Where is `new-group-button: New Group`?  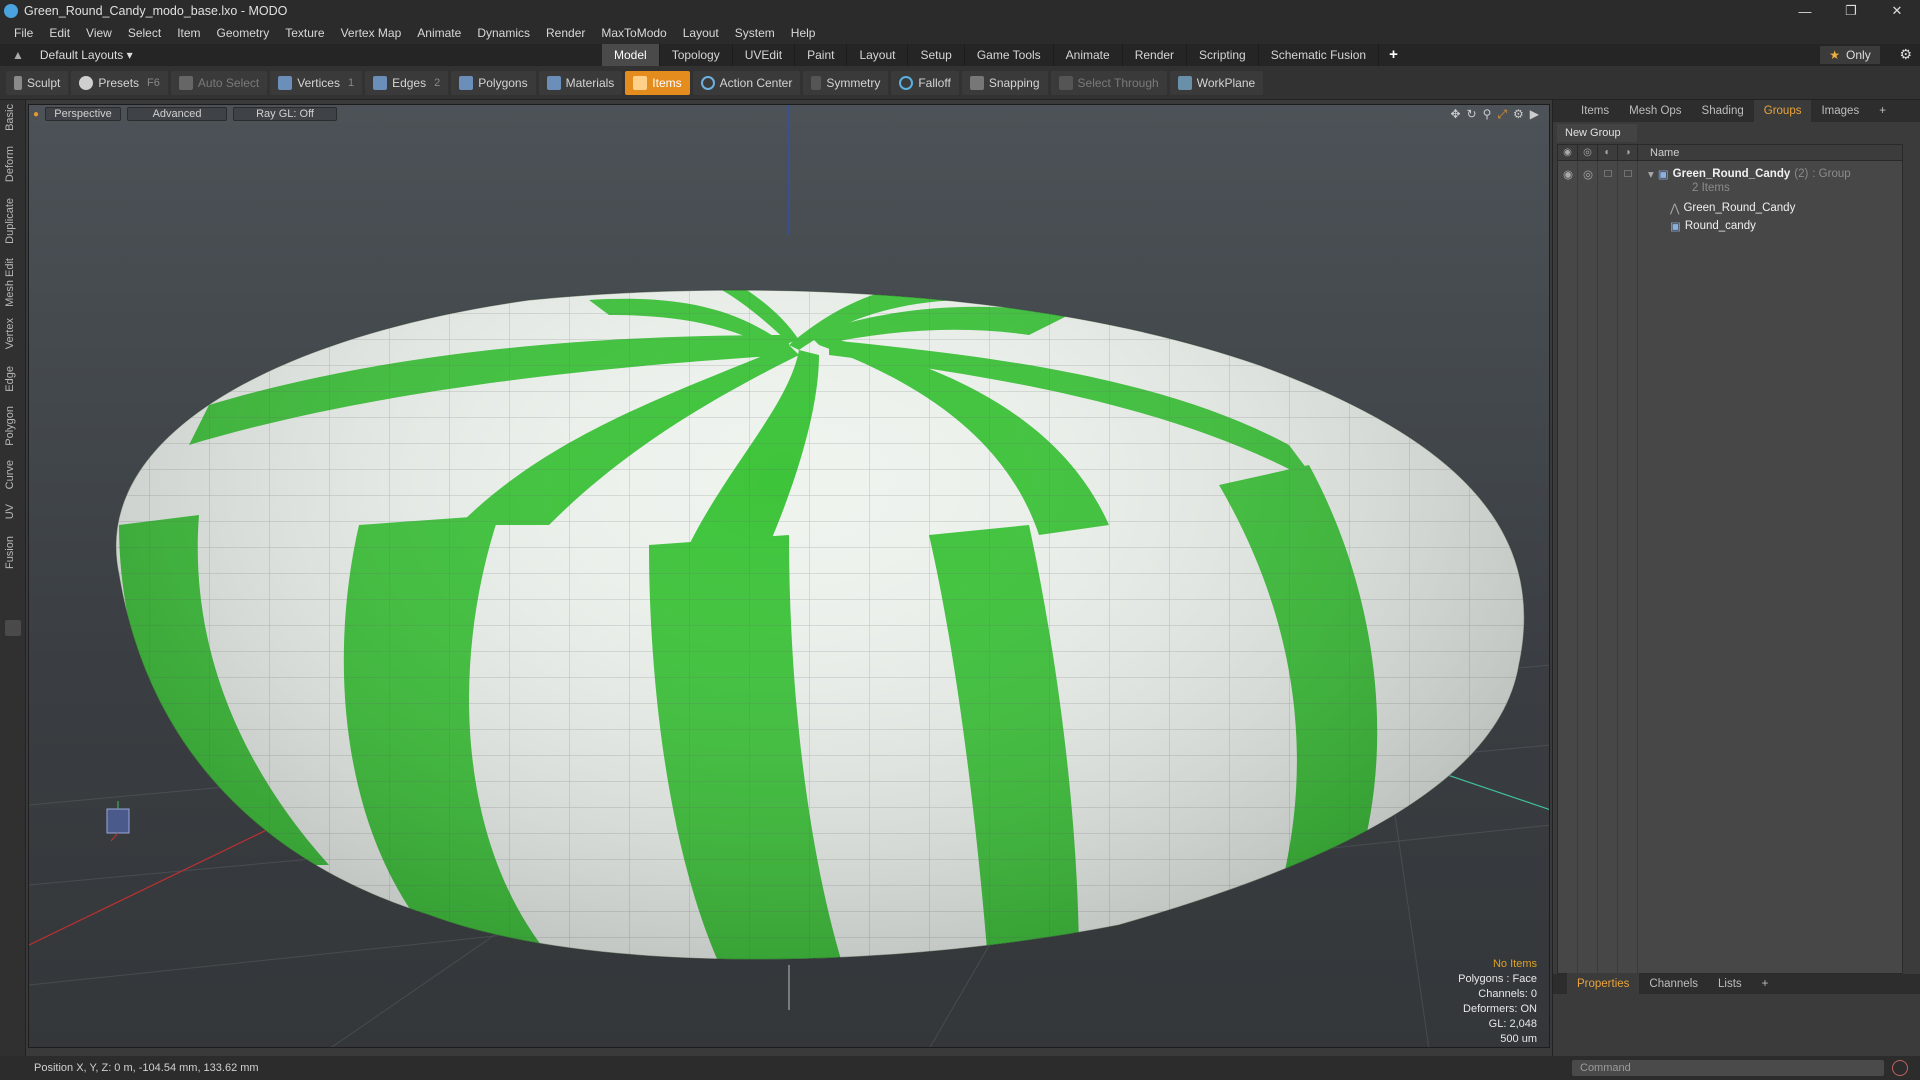 new-group-button: New Group is located at coordinates (1597, 133).